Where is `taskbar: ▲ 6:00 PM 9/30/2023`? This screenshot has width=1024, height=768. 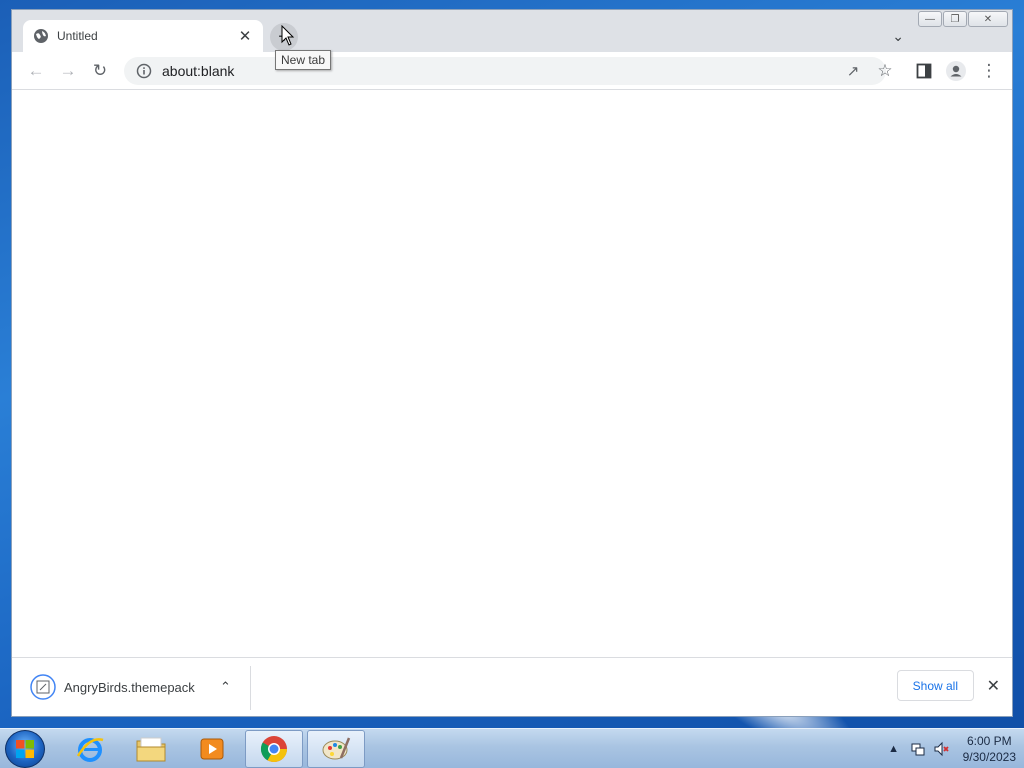
taskbar: ▲ 6:00 PM 9/30/2023 is located at coordinates (512, 748).